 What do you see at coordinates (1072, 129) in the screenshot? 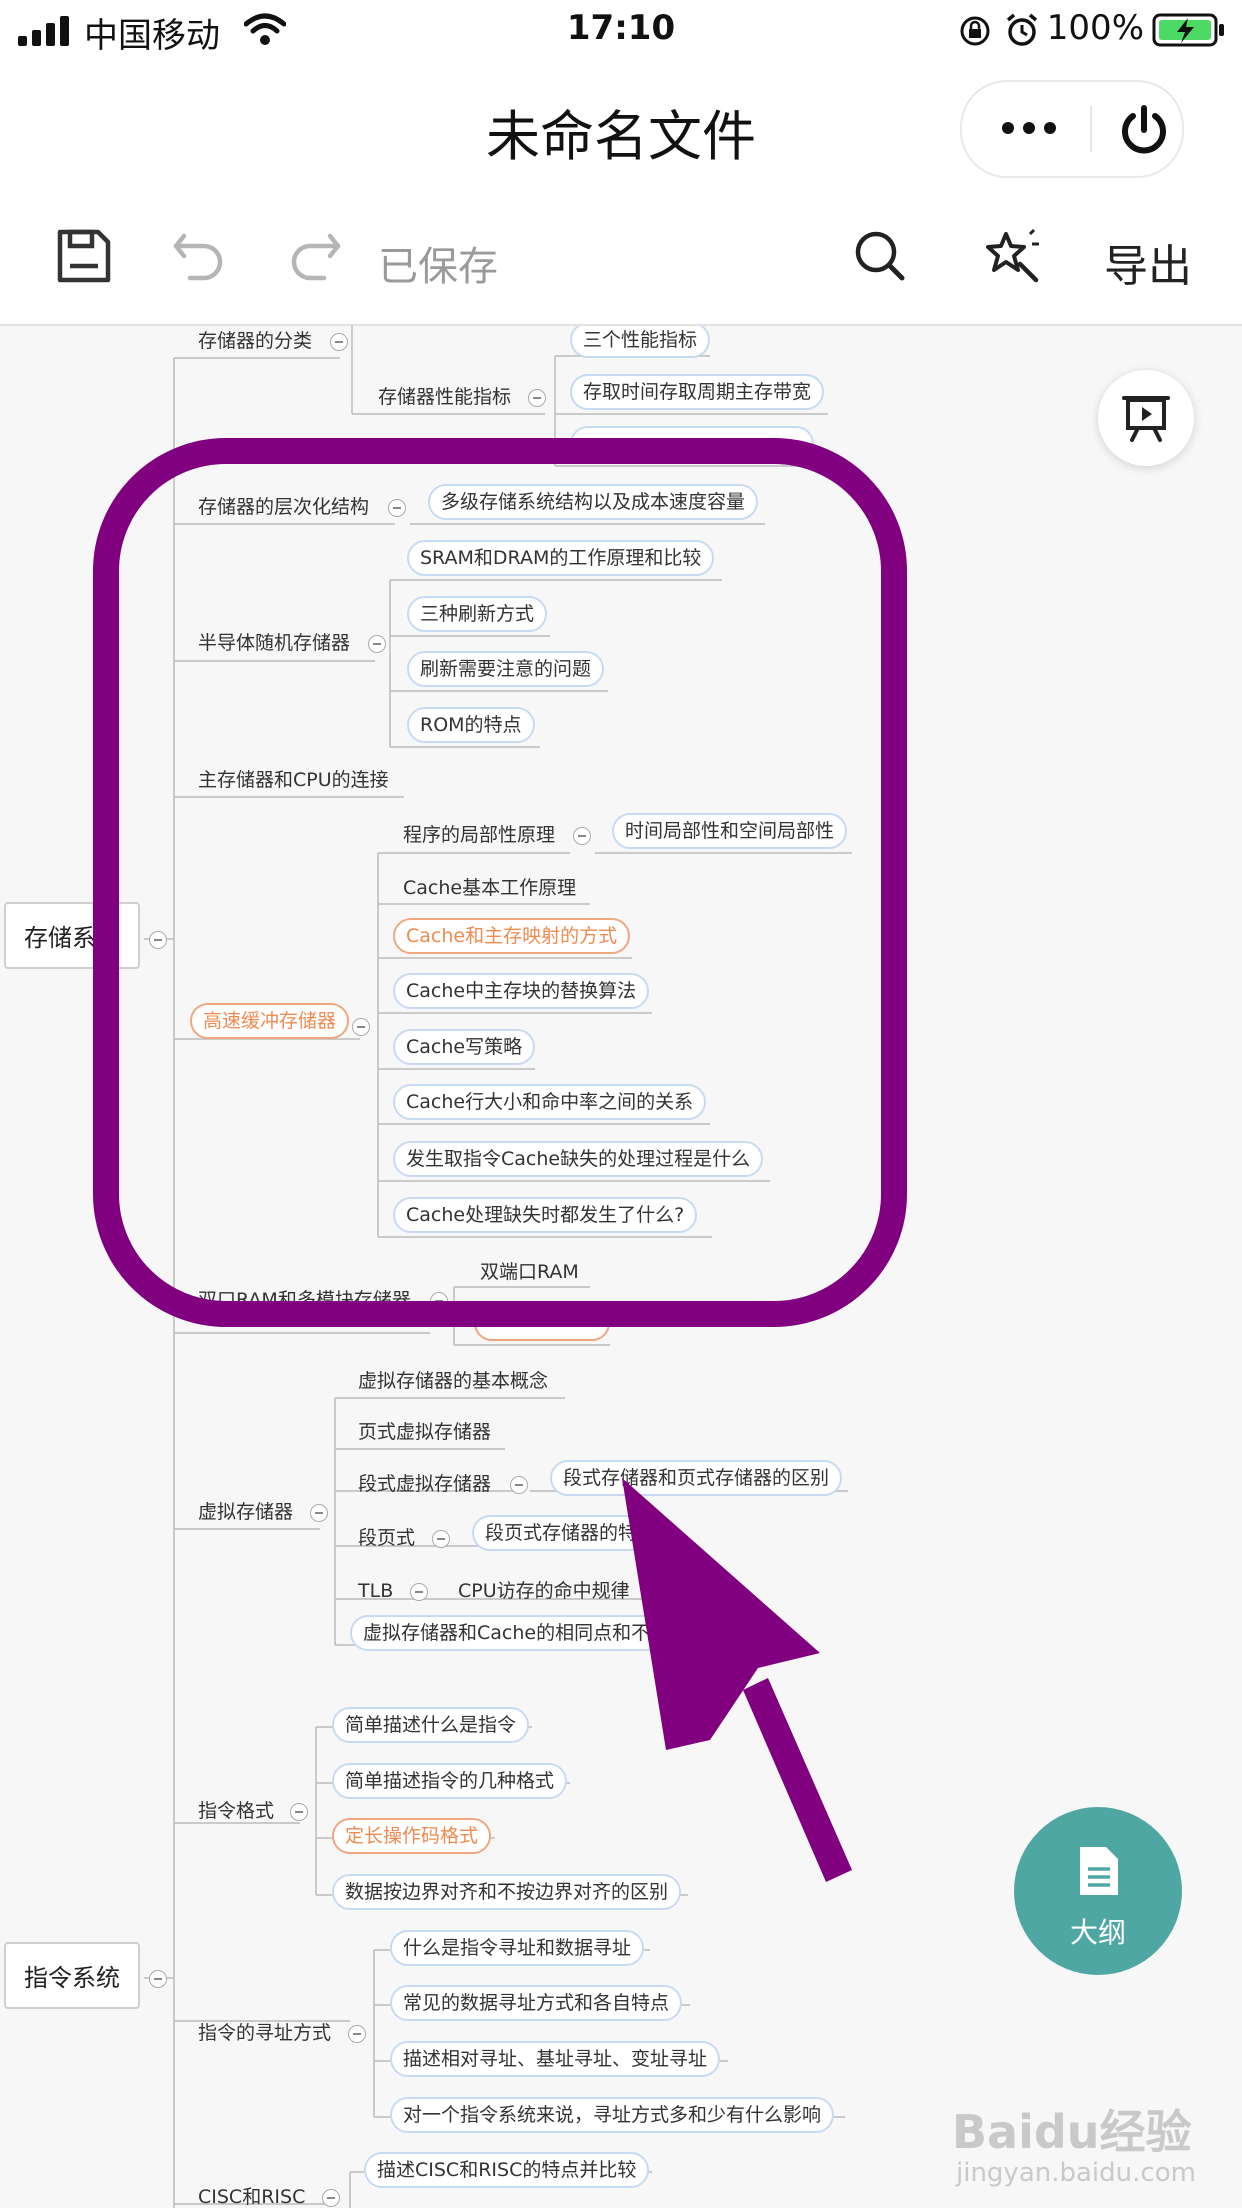
I see `miniprogram-capsule` at bounding box center [1072, 129].